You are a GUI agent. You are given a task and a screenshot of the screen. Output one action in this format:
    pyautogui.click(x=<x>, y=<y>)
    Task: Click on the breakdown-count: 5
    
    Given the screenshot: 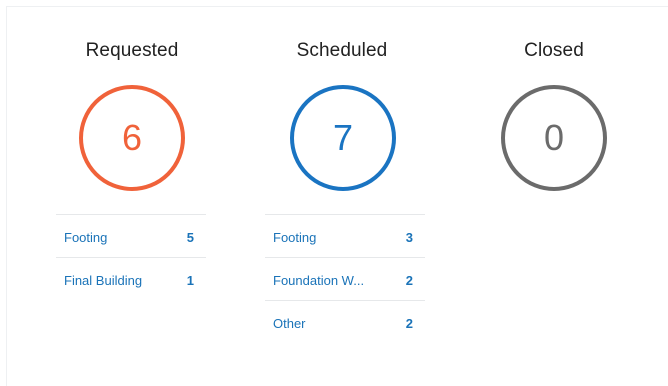 What is the action you would take?
    pyautogui.click(x=190, y=237)
    